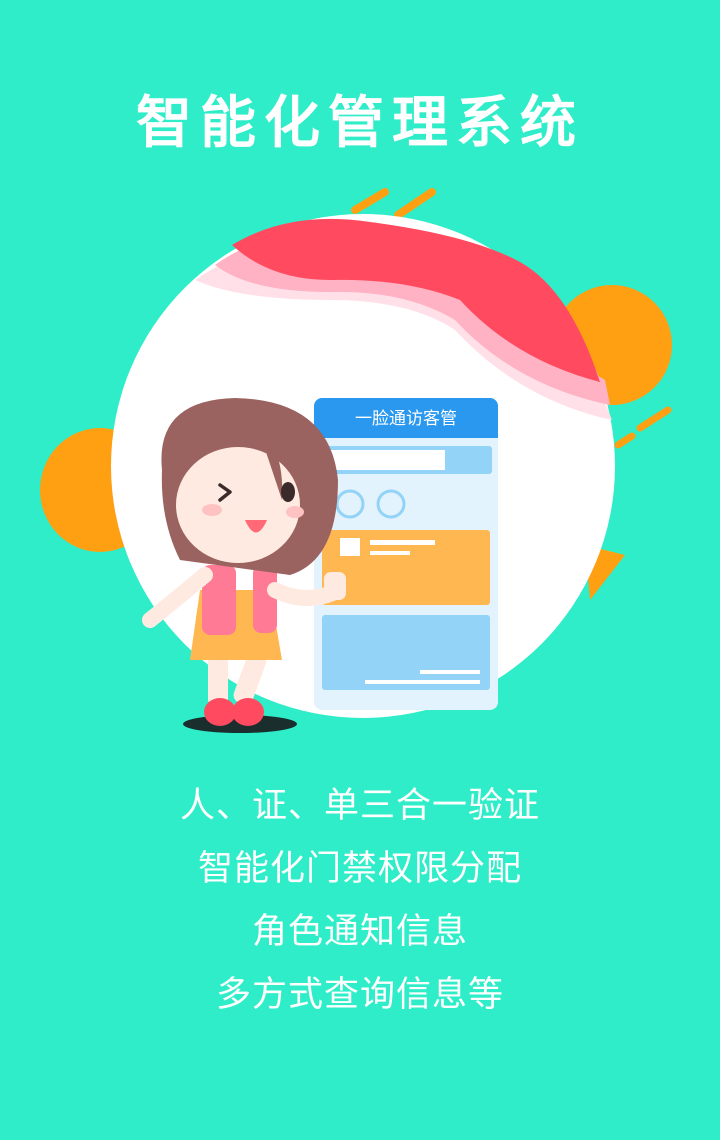 Image resolution: width=720 pixels, height=1140 pixels. I want to click on feature-item: 智能化门禁权限分配, so click(359, 869).